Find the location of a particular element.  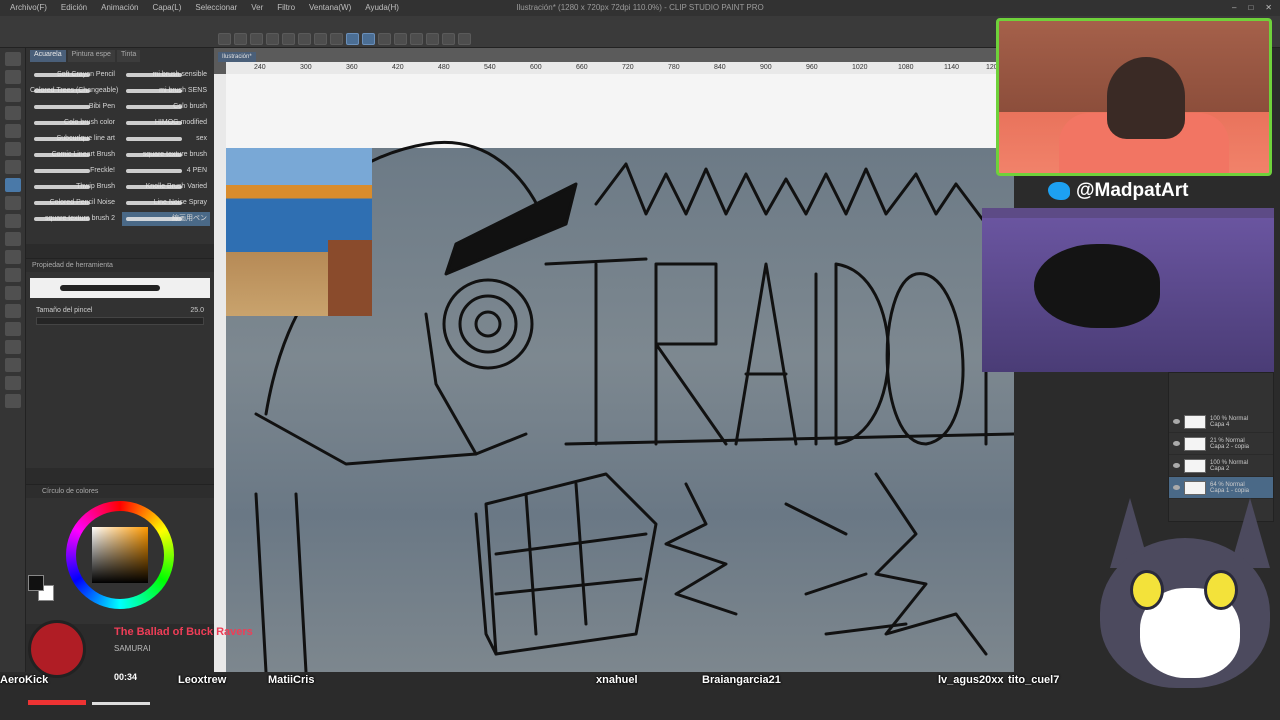

undo-icon is located at coordinates (272, 39).